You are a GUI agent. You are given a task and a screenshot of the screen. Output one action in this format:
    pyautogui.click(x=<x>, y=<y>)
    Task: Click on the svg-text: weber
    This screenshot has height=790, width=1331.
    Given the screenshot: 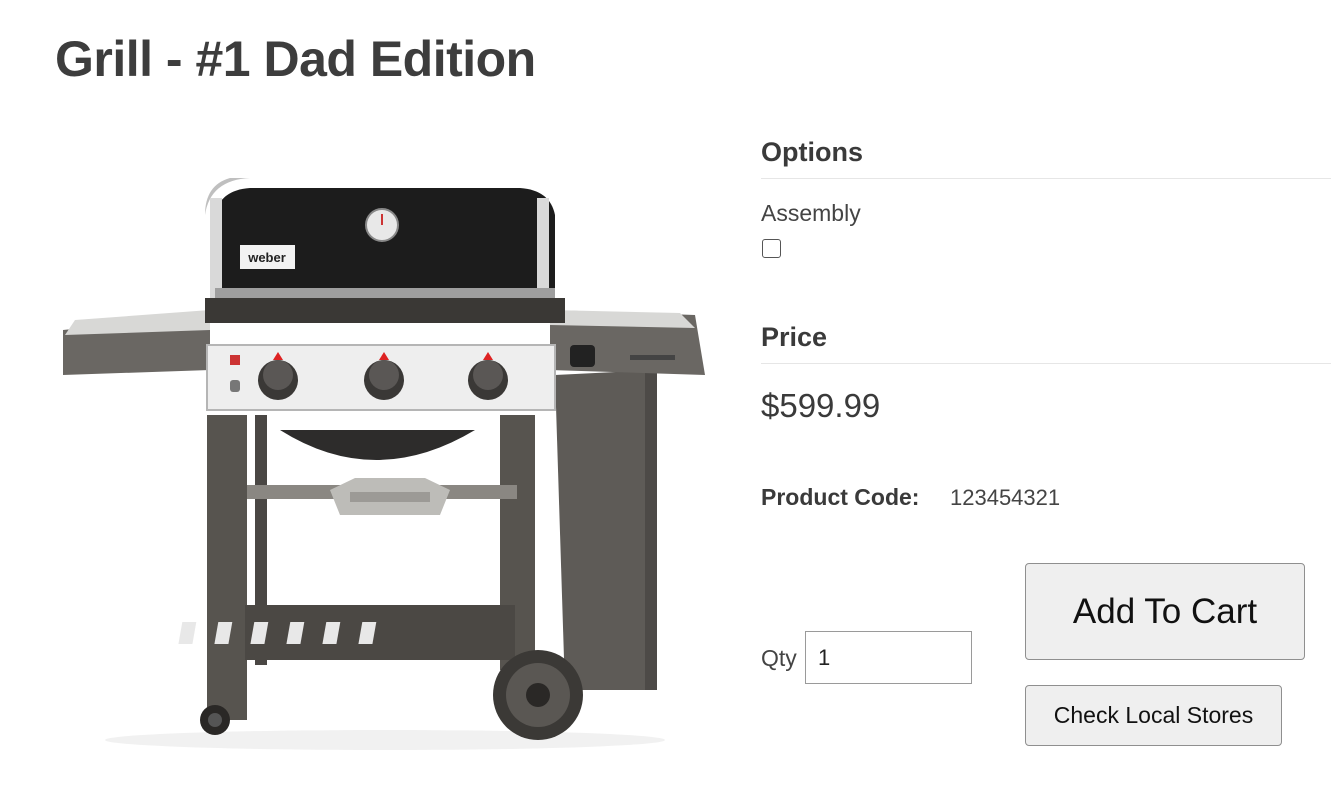 What is the action you would take?
    pyautogui.click(x=266, y=257)
    